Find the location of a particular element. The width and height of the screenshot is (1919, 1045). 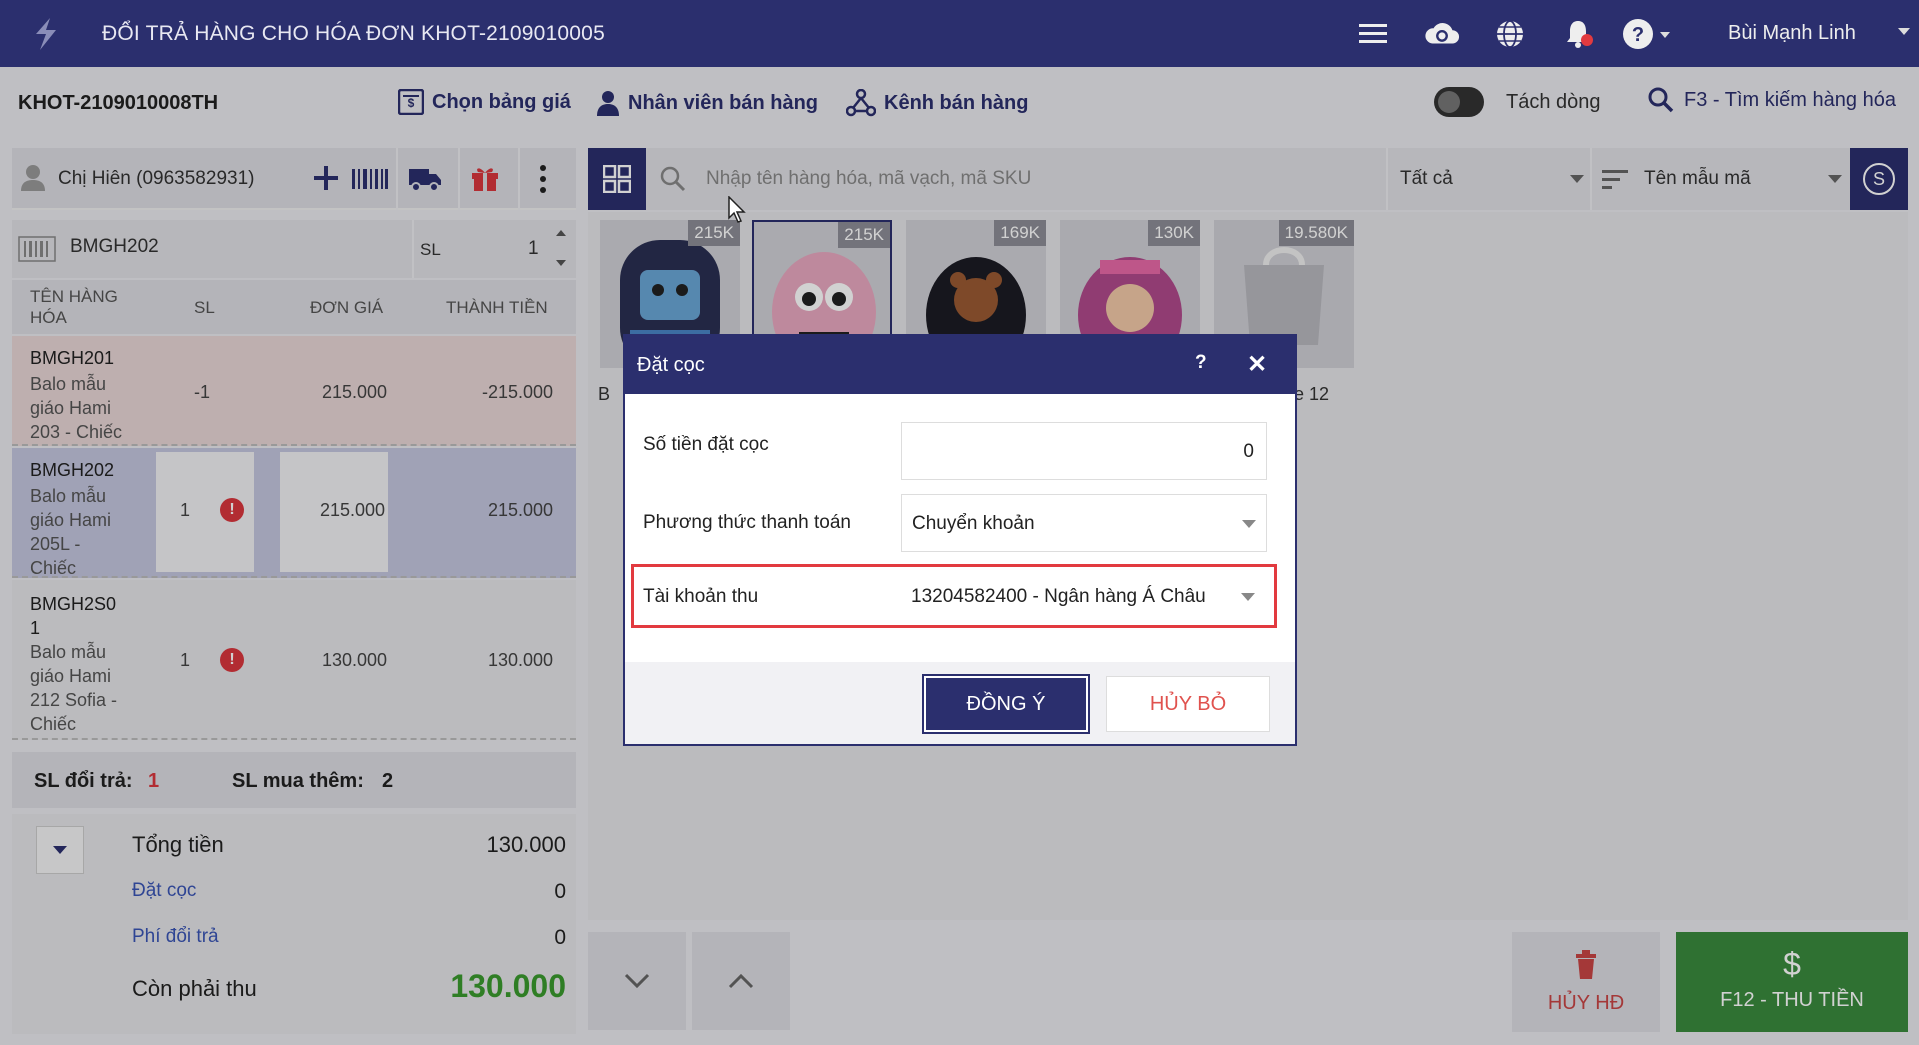

user-menu-caret-icon is located at coordinates (1904, 31).